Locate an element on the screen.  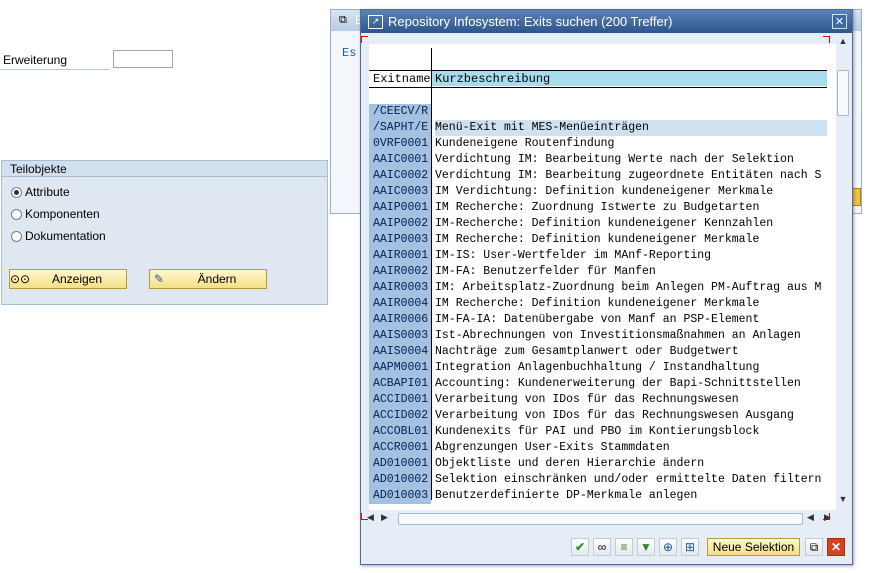
row-description: IM-FA: Benutzerfelder für Manfen is located at coordinates (631, 272).